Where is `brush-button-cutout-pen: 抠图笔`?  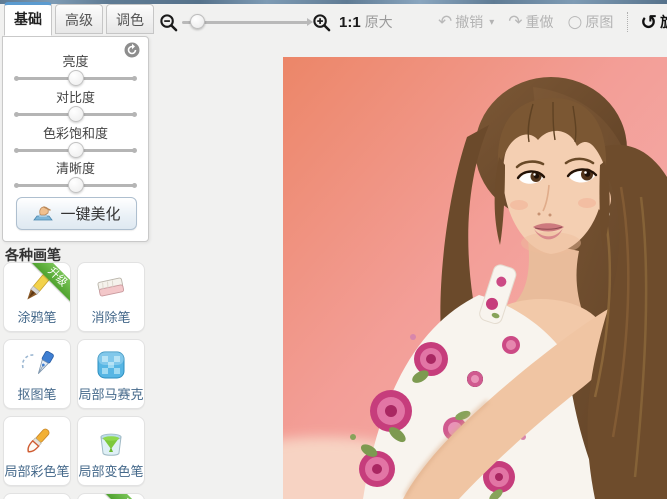 brush-button-cutout-pen: 抠图笔 is located at coordinates (37, 374).